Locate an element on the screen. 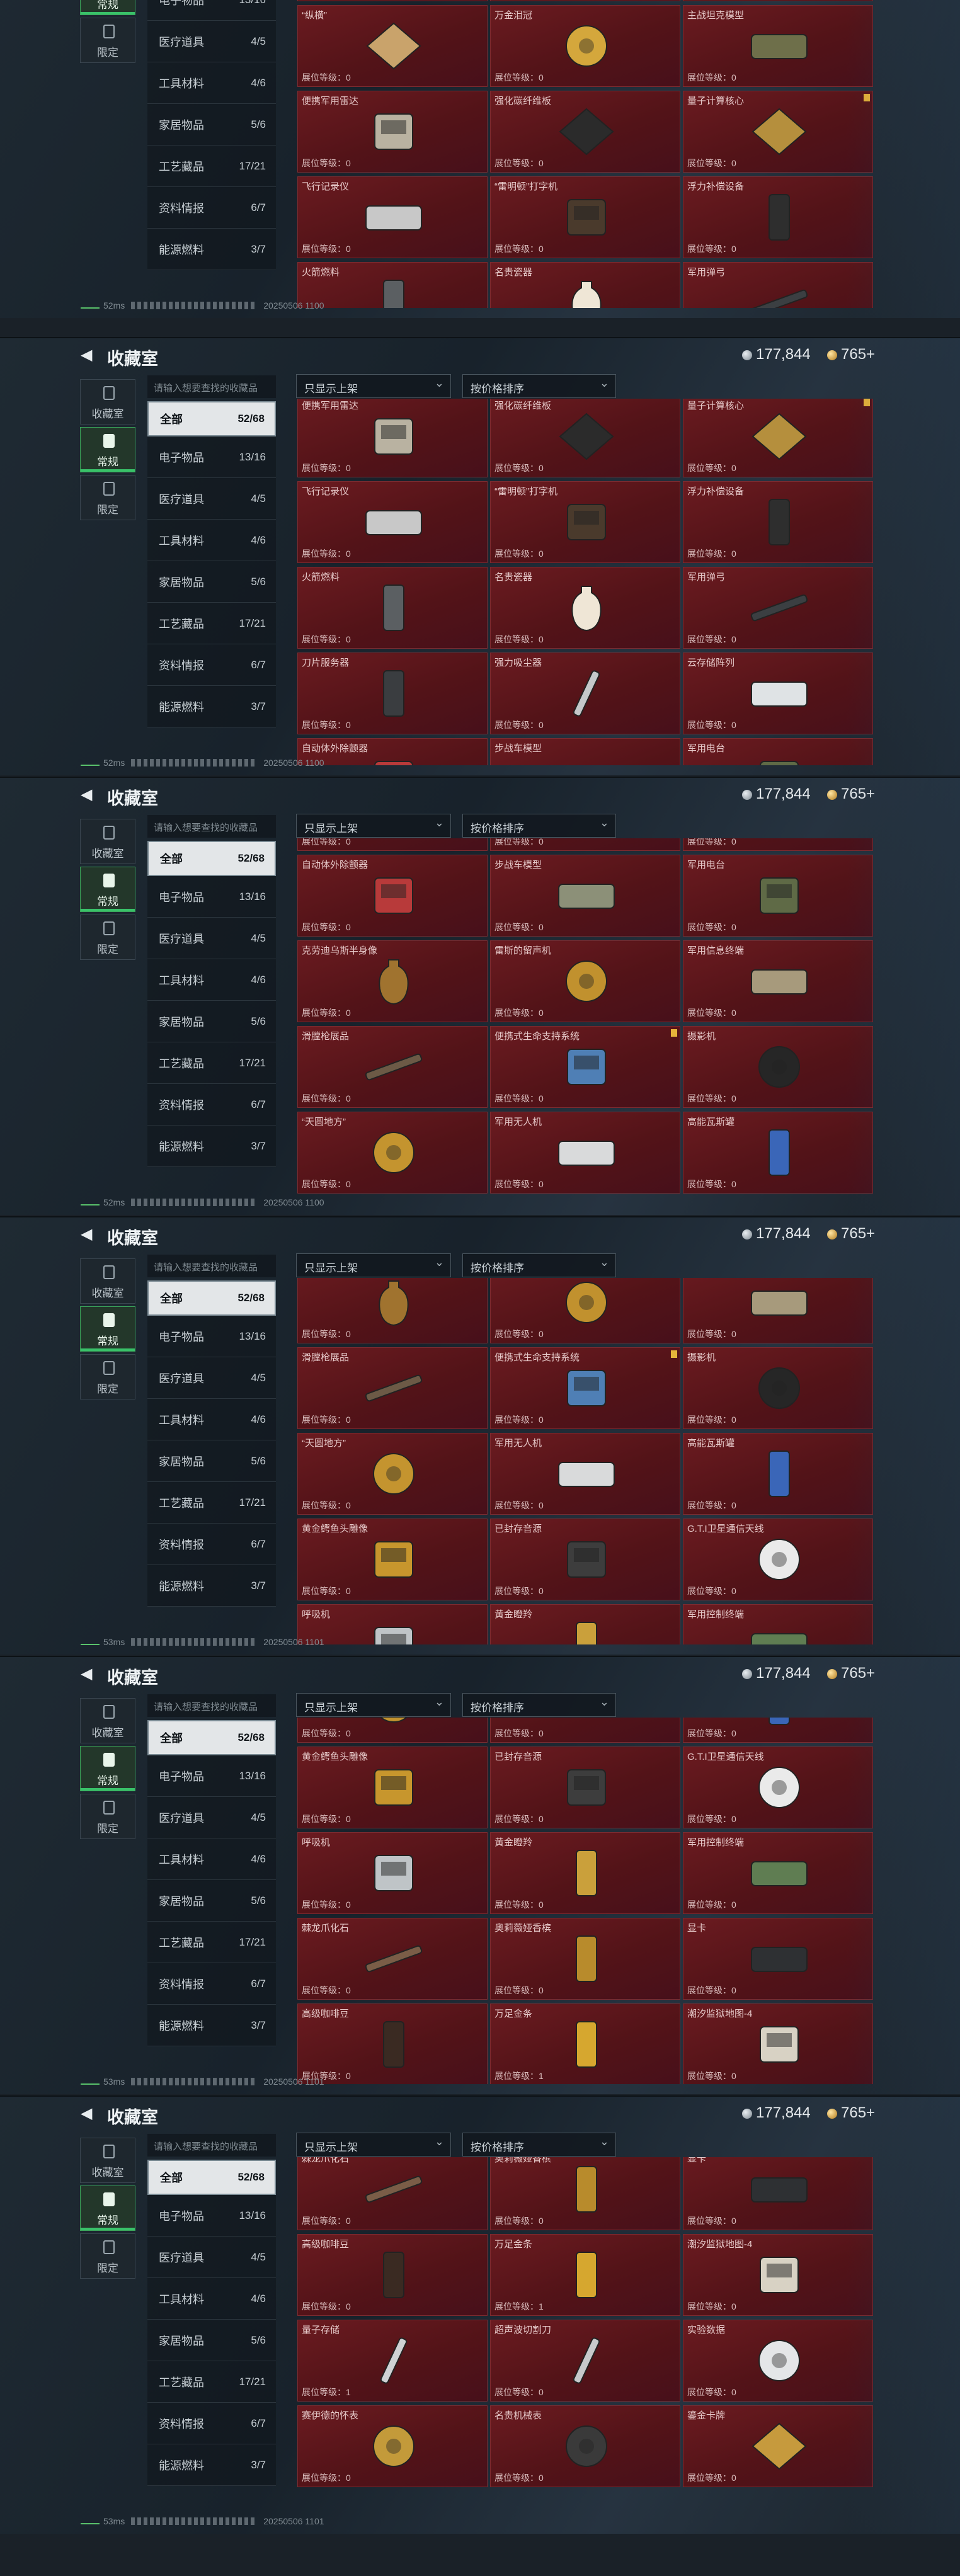 This screenshot has width=960, height=2576. collection-card: 超声波切割刀 展位等级：0 is located at coordinates (585, 2361).